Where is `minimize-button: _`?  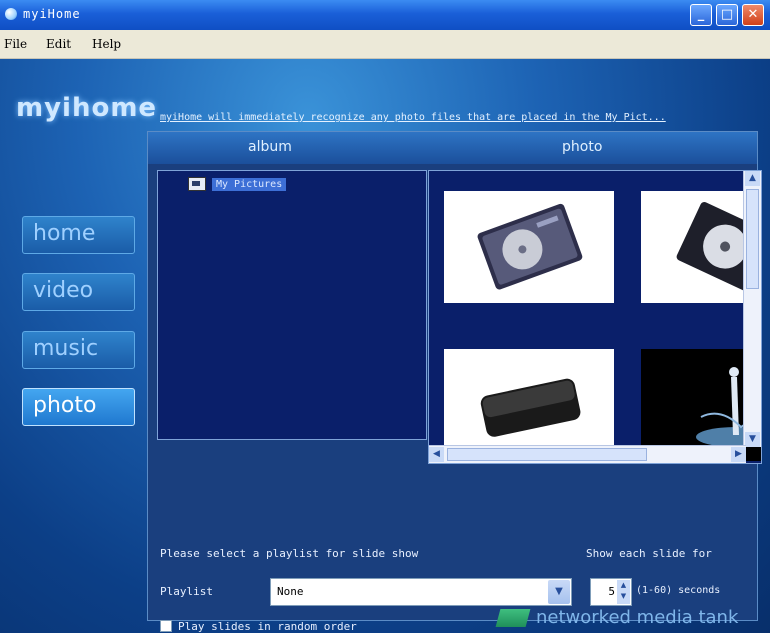
minimize-button: _ is located at coordinates (701, 15).